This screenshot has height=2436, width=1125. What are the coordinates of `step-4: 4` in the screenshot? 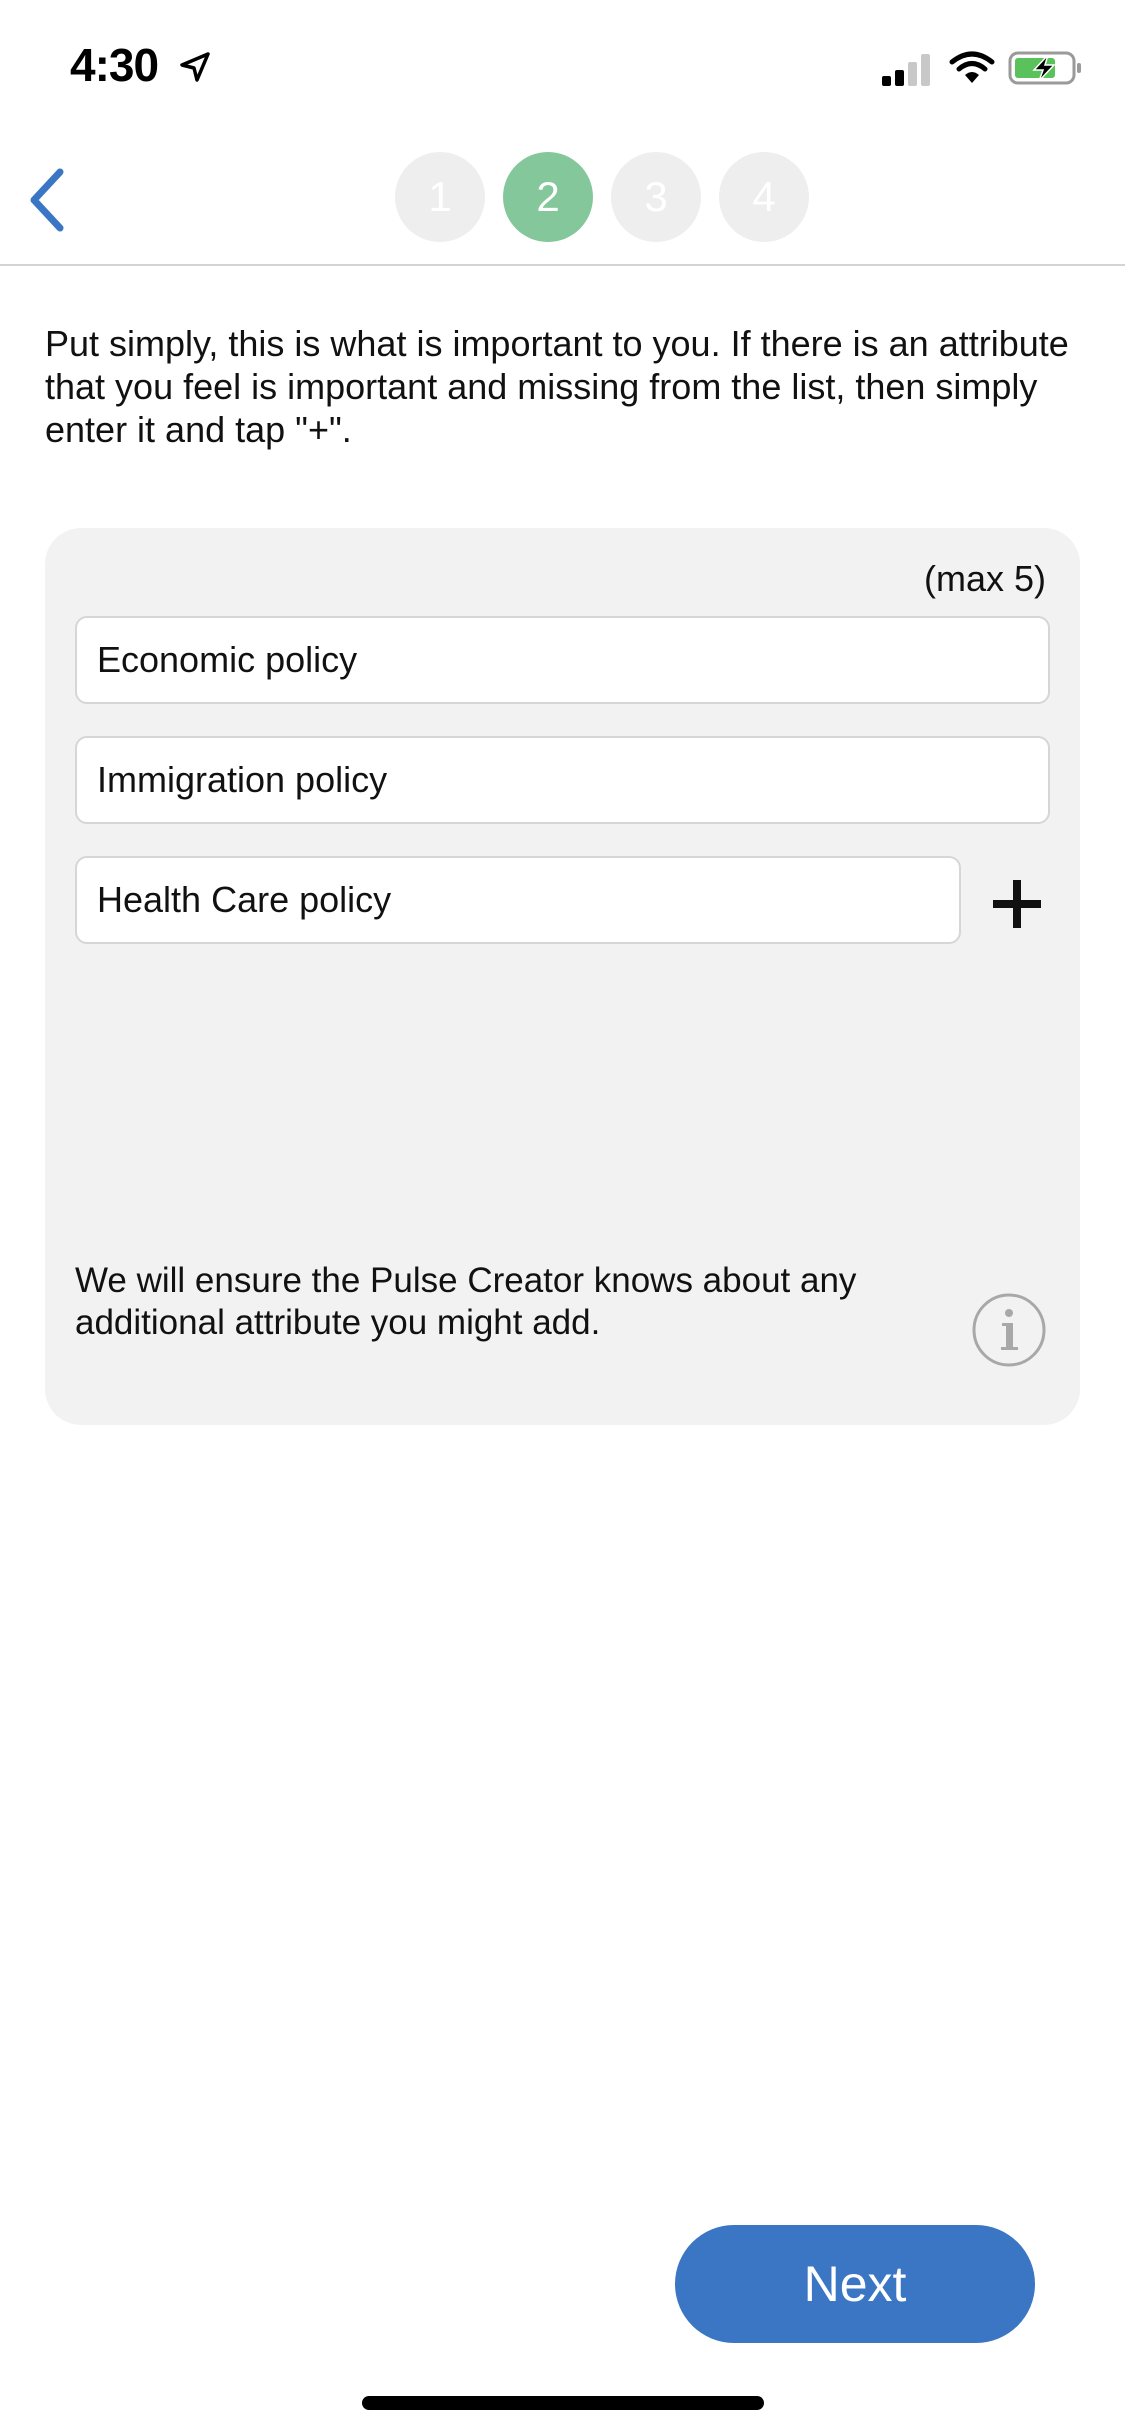 It's located at (764, 197).